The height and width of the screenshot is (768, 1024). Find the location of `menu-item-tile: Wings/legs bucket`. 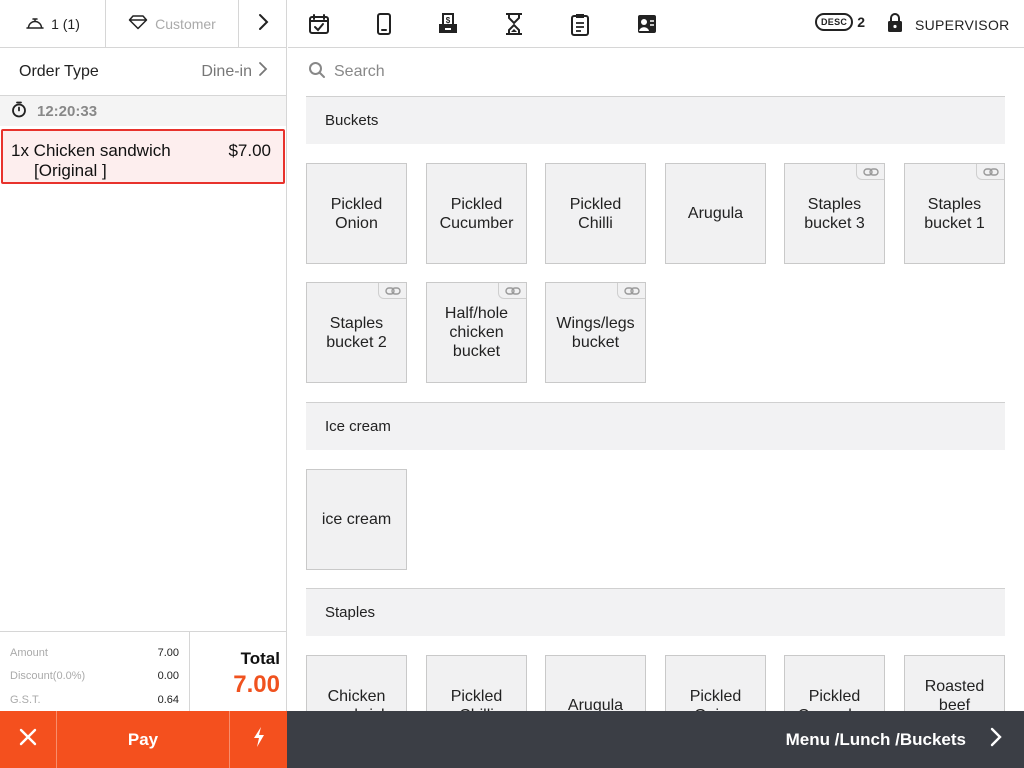

menu-item-tile: Wings/legs bucket is located at coordinates (595, 332).